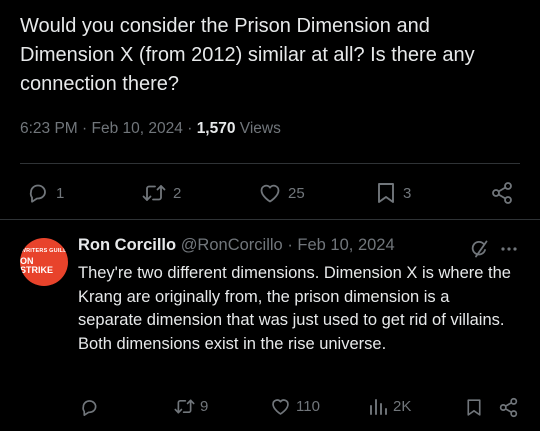 This screenshot has height=431, width=540. I want to click on reply-repost-count: 9, so click(204, 406).